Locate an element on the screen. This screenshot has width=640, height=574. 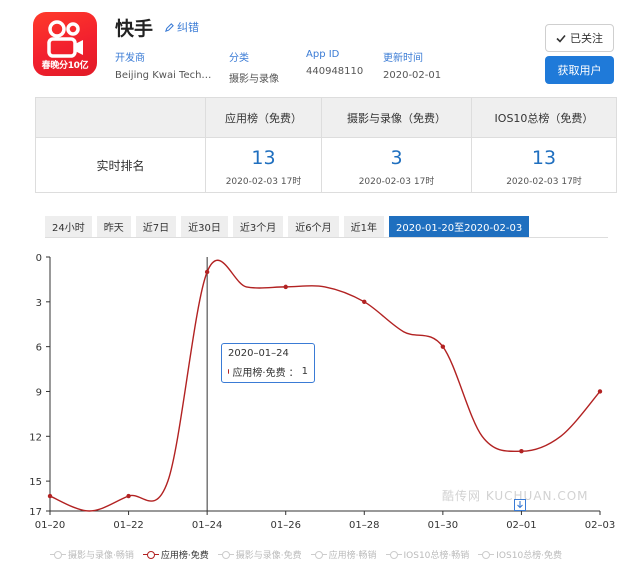
y-tick-label: 12 is located at coordinates (35, 437).